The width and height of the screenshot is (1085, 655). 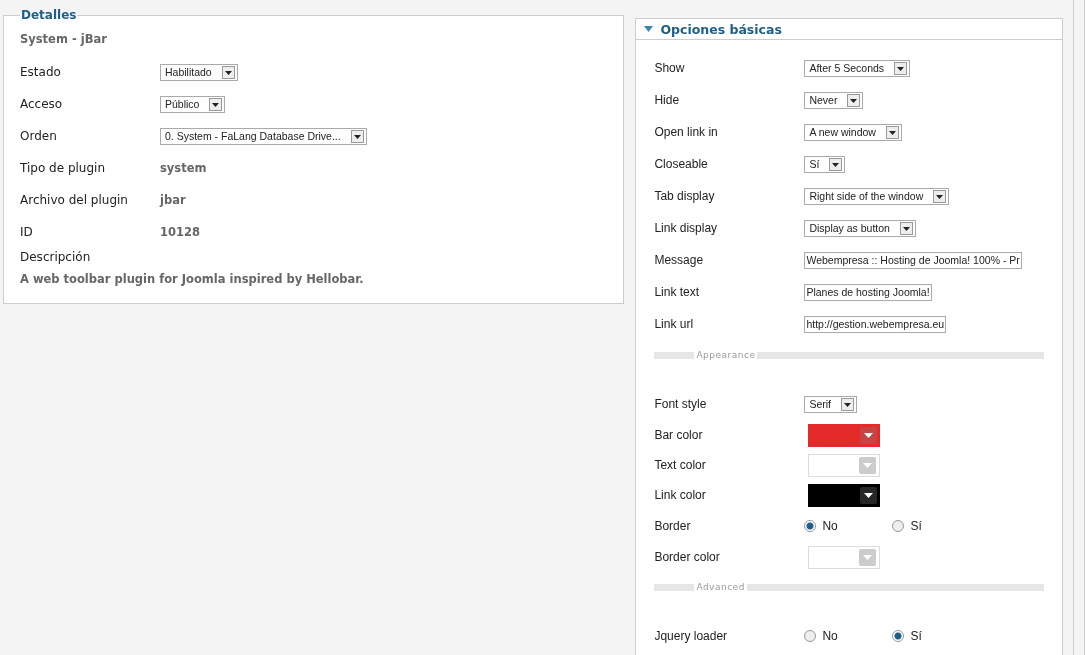 What do you see at coordinates (875, 324) in the screenshot?
I see `input-field: http://gestion.webempresa.eu` at bounding box center [875, 324].